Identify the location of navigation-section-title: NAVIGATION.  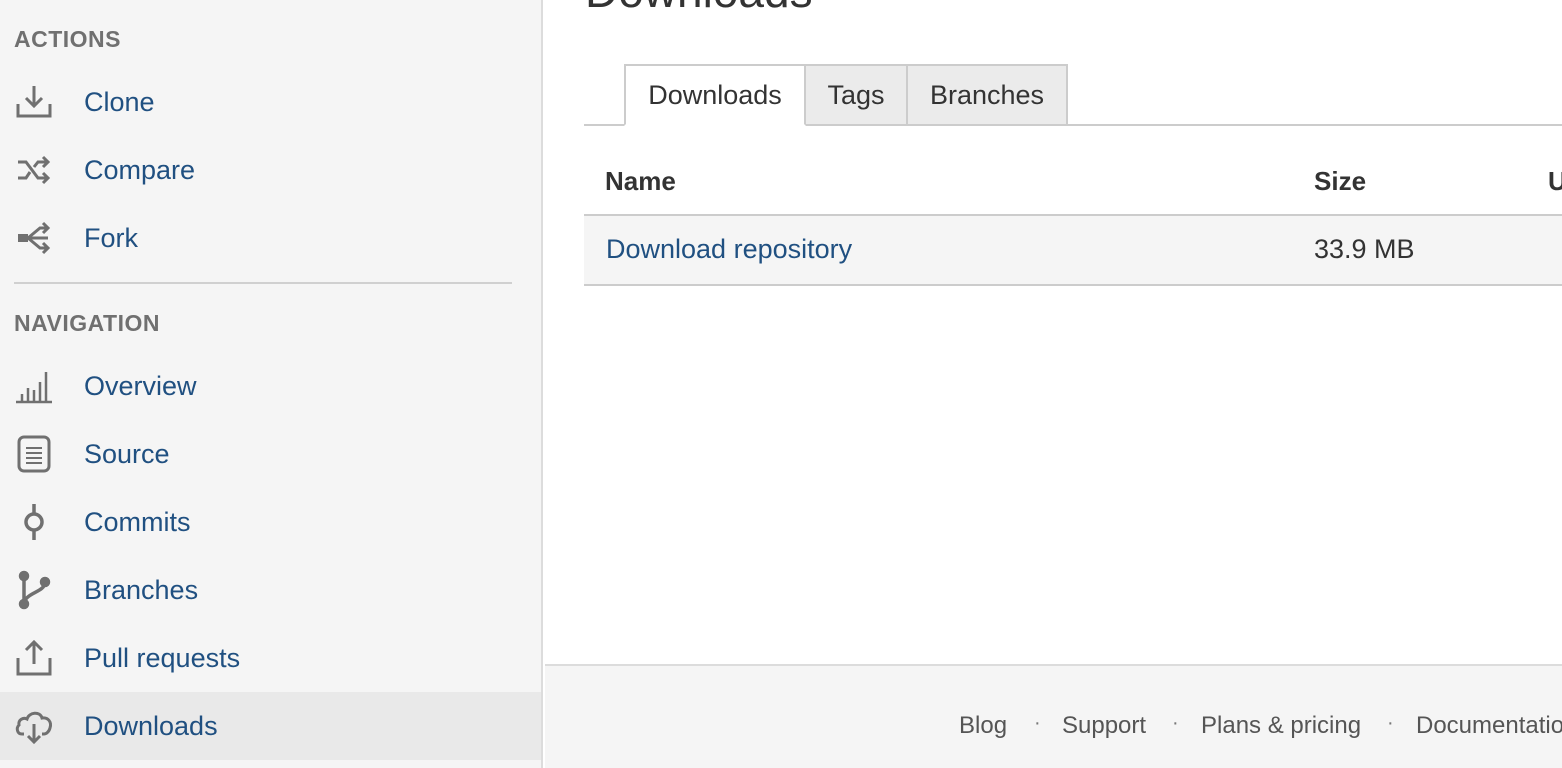
(87, 323).